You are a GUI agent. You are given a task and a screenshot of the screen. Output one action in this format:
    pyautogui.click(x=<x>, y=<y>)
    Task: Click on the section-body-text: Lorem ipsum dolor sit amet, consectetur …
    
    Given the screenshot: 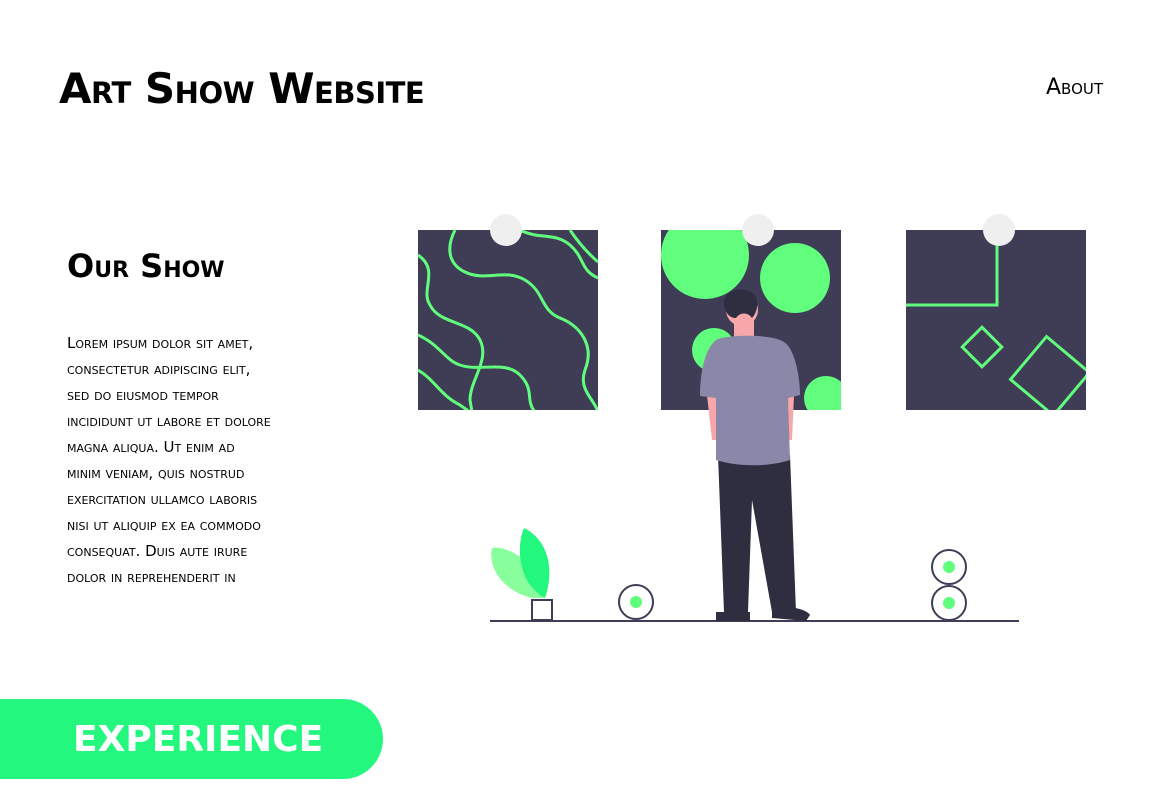 What is the action you would take?
    pyautogui.click(x=169, y=460)
    